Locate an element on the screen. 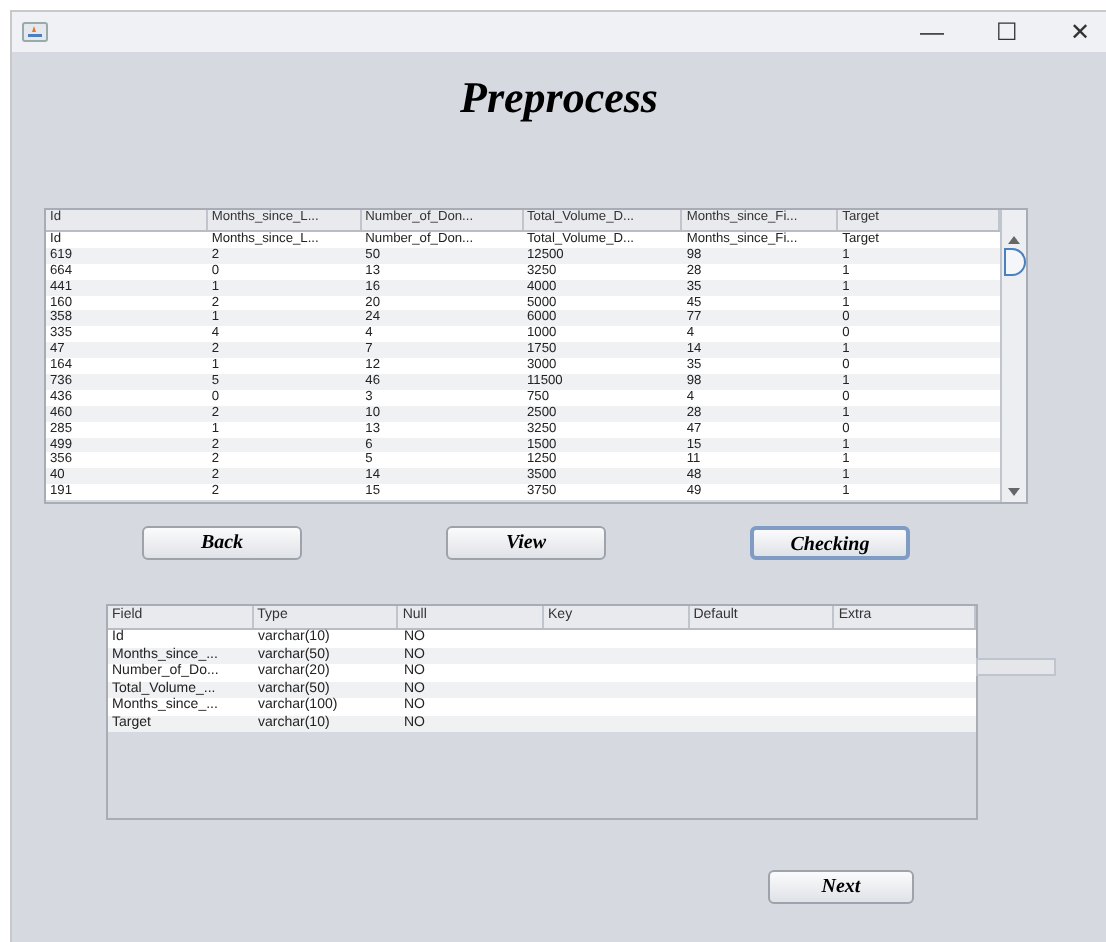 The width and height of the screenshot is (1106, 942). action-button: View is located at coordinates (526, 543).